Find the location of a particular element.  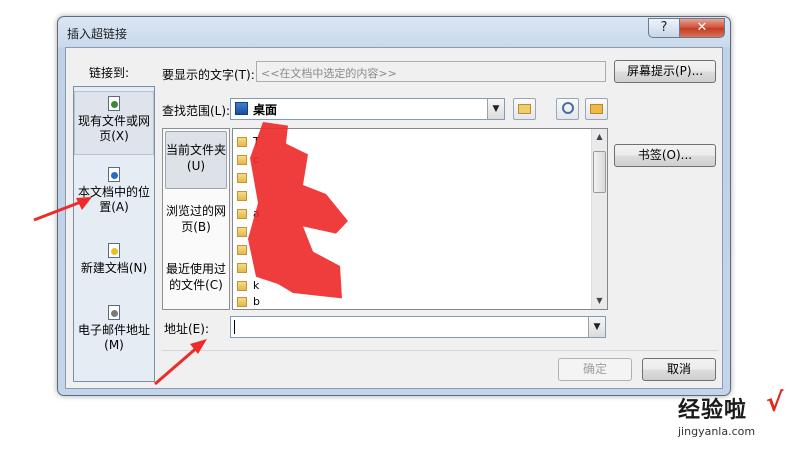

look-in-label: 查找范围(L): is located at coordinates (196, 111).